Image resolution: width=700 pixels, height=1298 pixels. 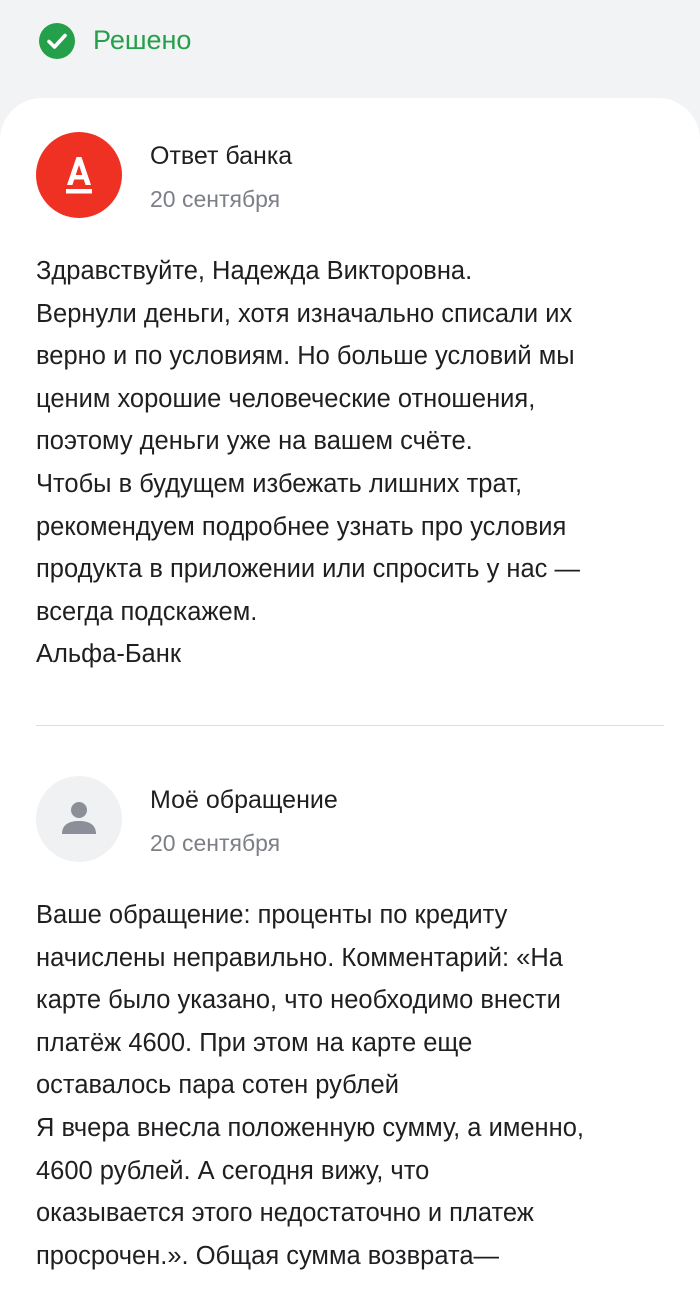 I want to click on message-line: поэтому деньги уже на вашем счёте., so click(x=254, y=441).